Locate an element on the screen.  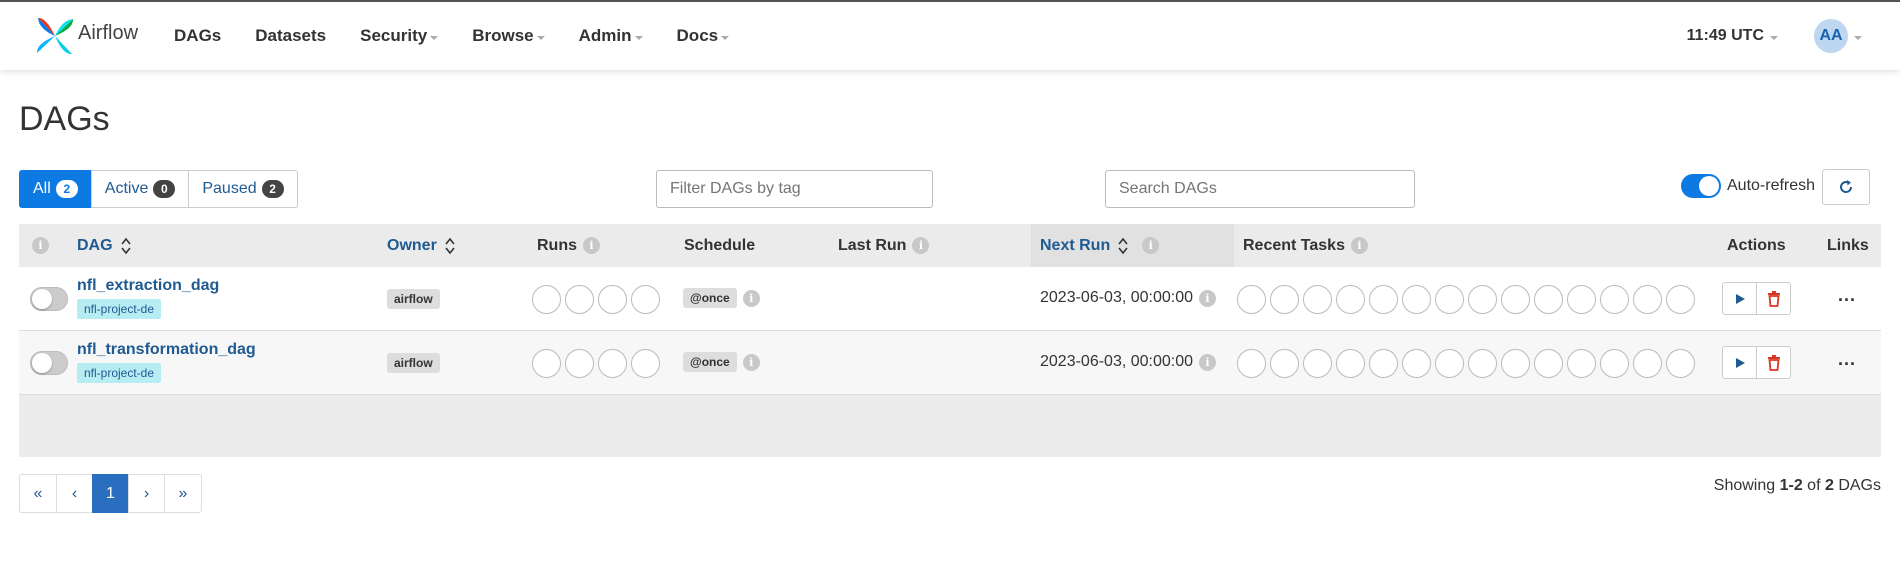
airflow-logo-icon is located at coordinates (55, 36).